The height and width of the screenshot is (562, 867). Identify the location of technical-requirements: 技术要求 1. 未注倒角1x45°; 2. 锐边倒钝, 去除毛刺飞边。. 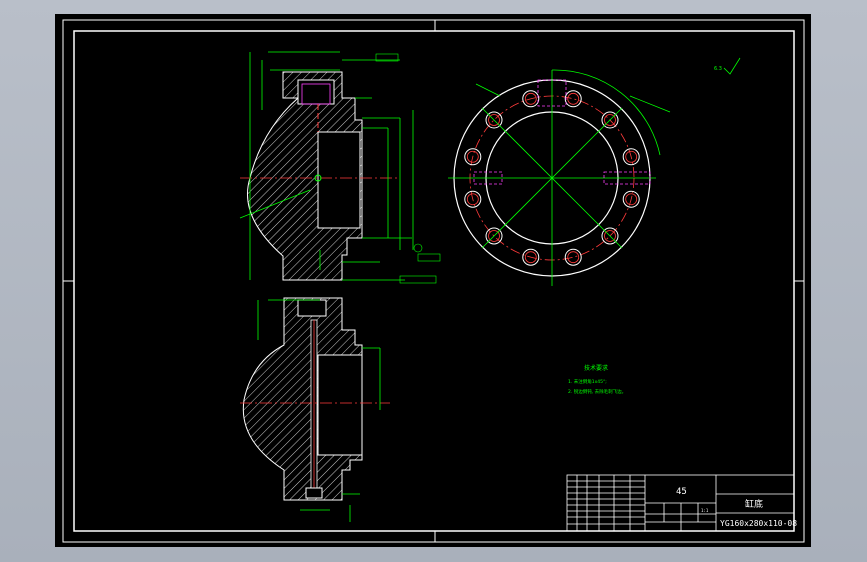
(597, 379).